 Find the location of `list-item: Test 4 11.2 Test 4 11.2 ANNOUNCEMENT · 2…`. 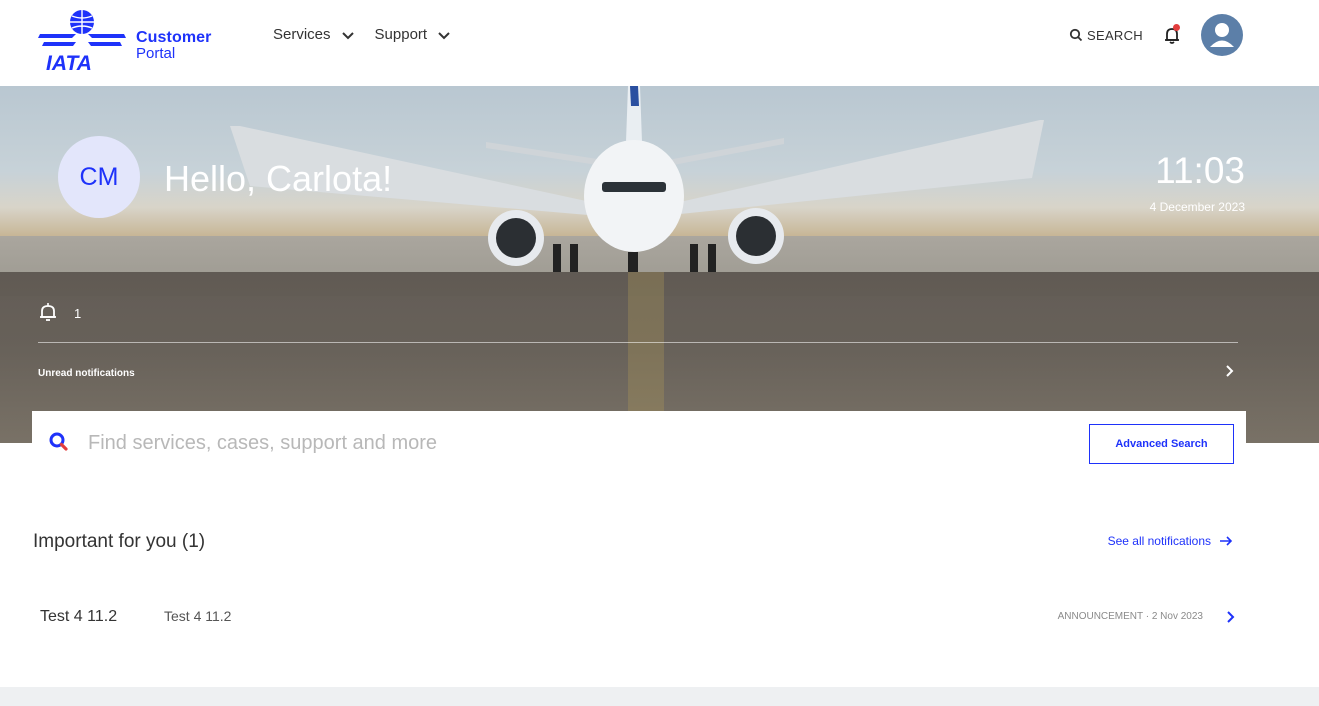

list-item: Test 4 11.2 Test 4 11.2 ANNOUNCEMENT · 2… is located at coordinates (659, 618).